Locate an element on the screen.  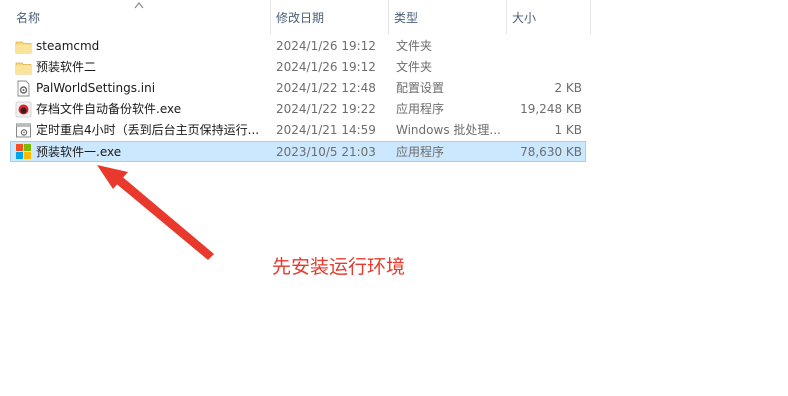
annotation-text: 先安装运行环境 is located at coordinates (339, 267).